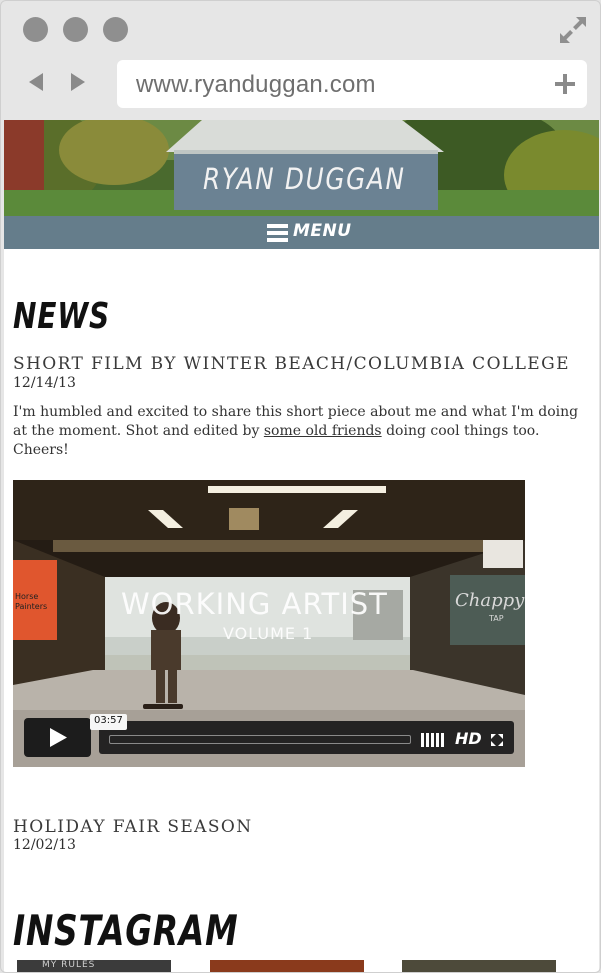  I want to click on volume-bars-icon, so click(433, 740).